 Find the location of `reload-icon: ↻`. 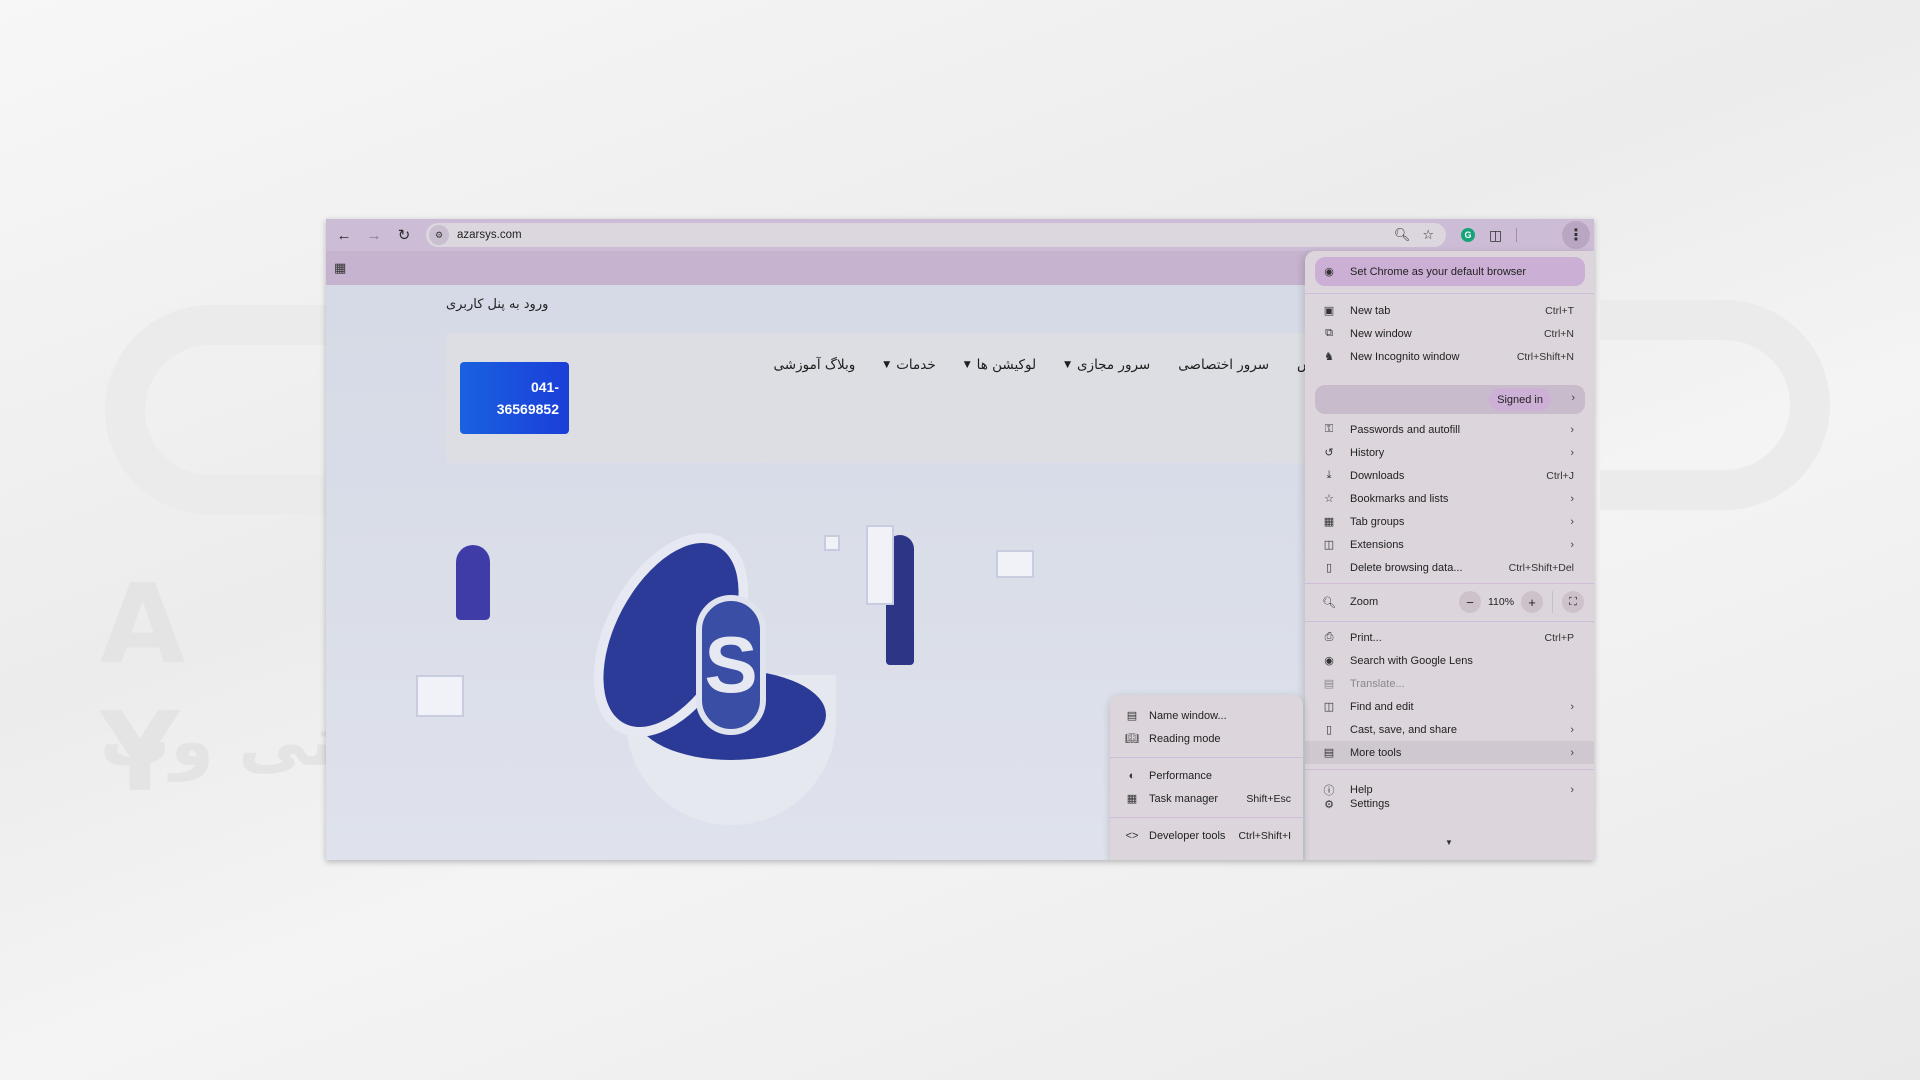

reload-icon: ↻ is located at coordinates (404, 235).